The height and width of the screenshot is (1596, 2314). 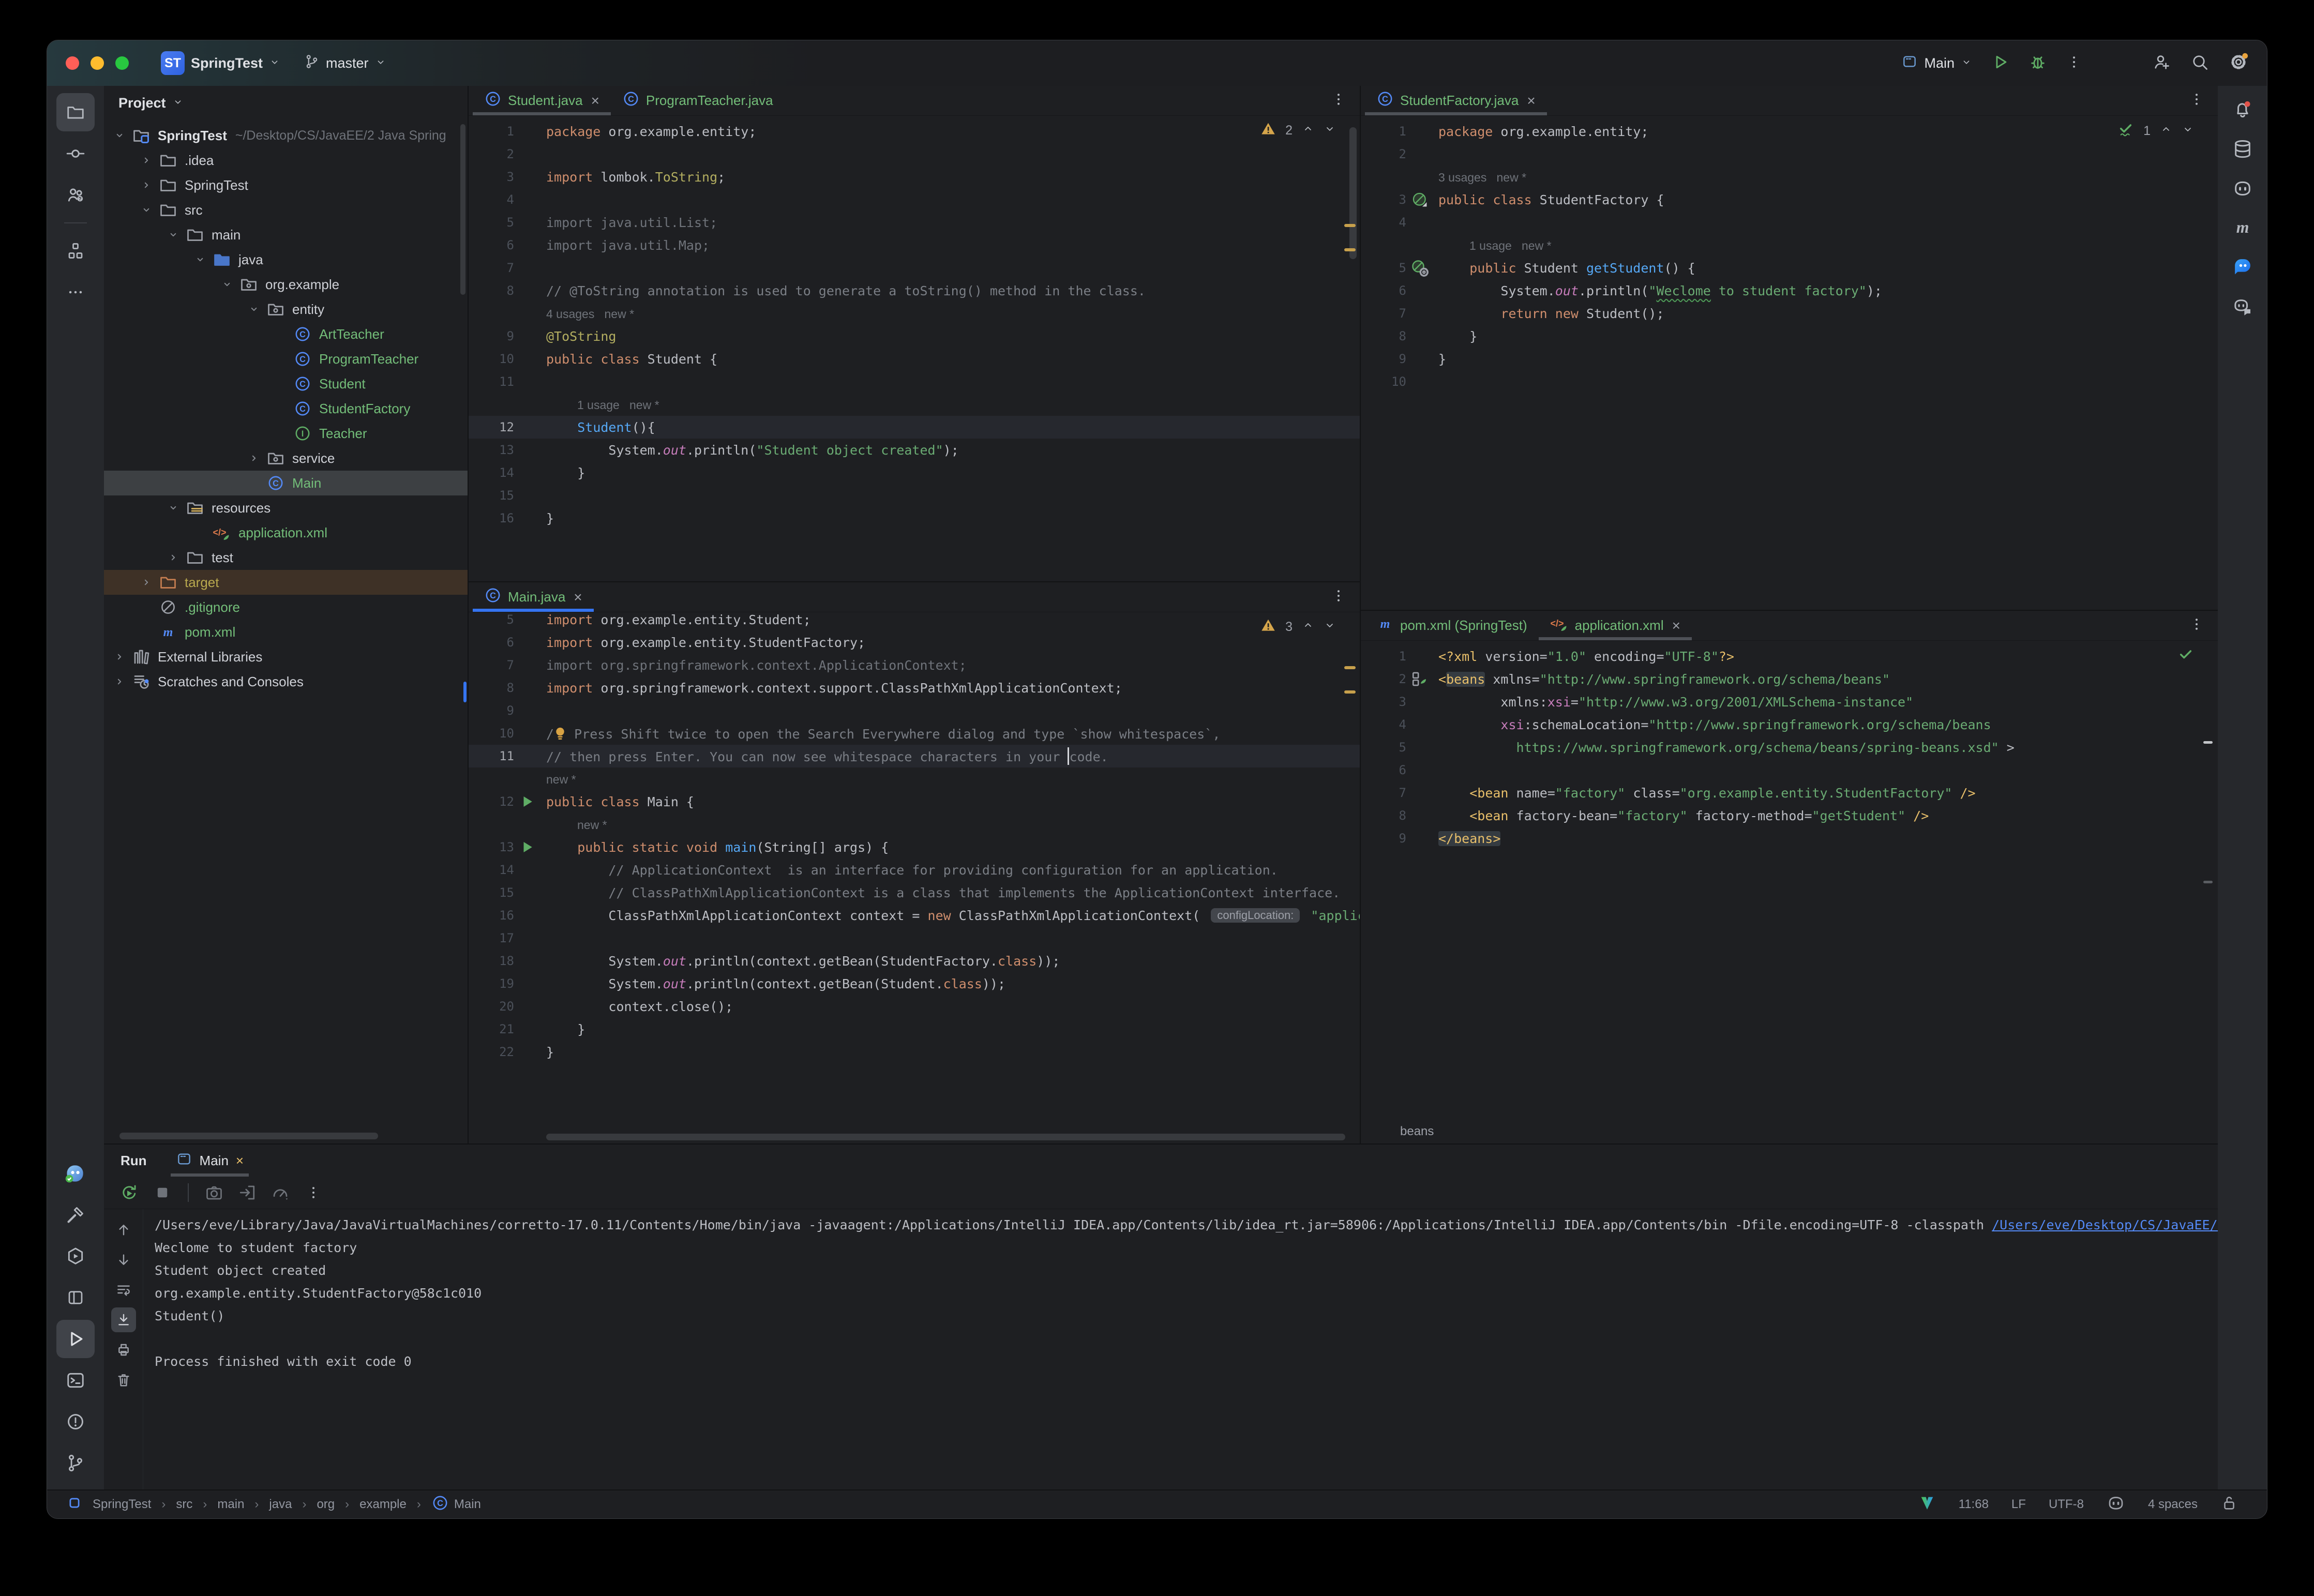 I want to click on minimize-window-button, so click(x=97, y=63).